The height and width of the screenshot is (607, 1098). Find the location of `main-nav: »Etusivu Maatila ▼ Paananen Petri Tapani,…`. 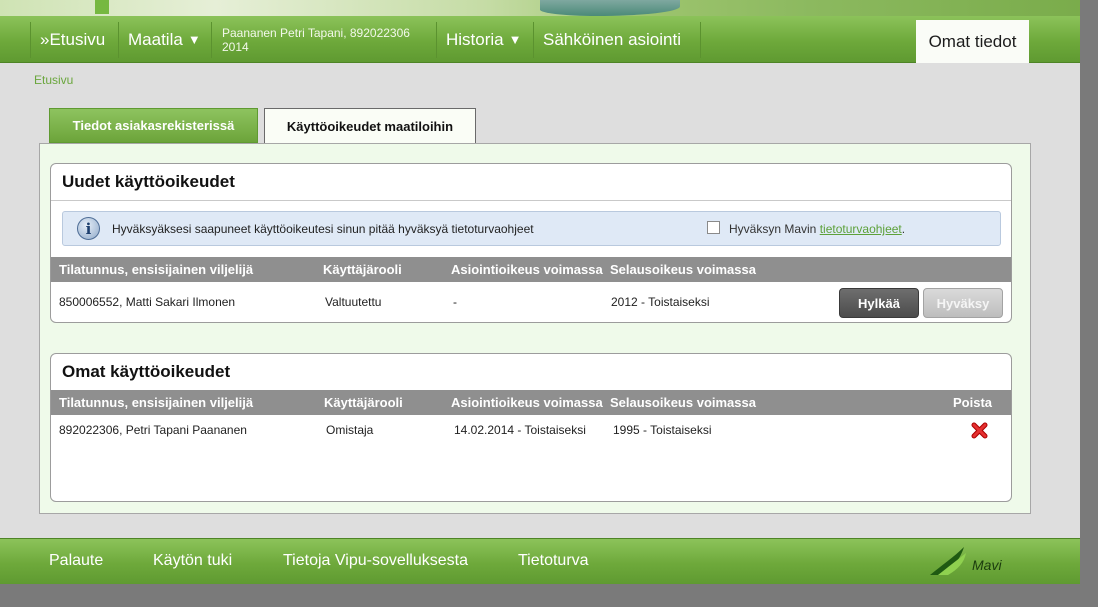

main-nav: »Etusivu Maatila ▼ Paananen Petri Tapani,… is located at coordinates (540, 39).